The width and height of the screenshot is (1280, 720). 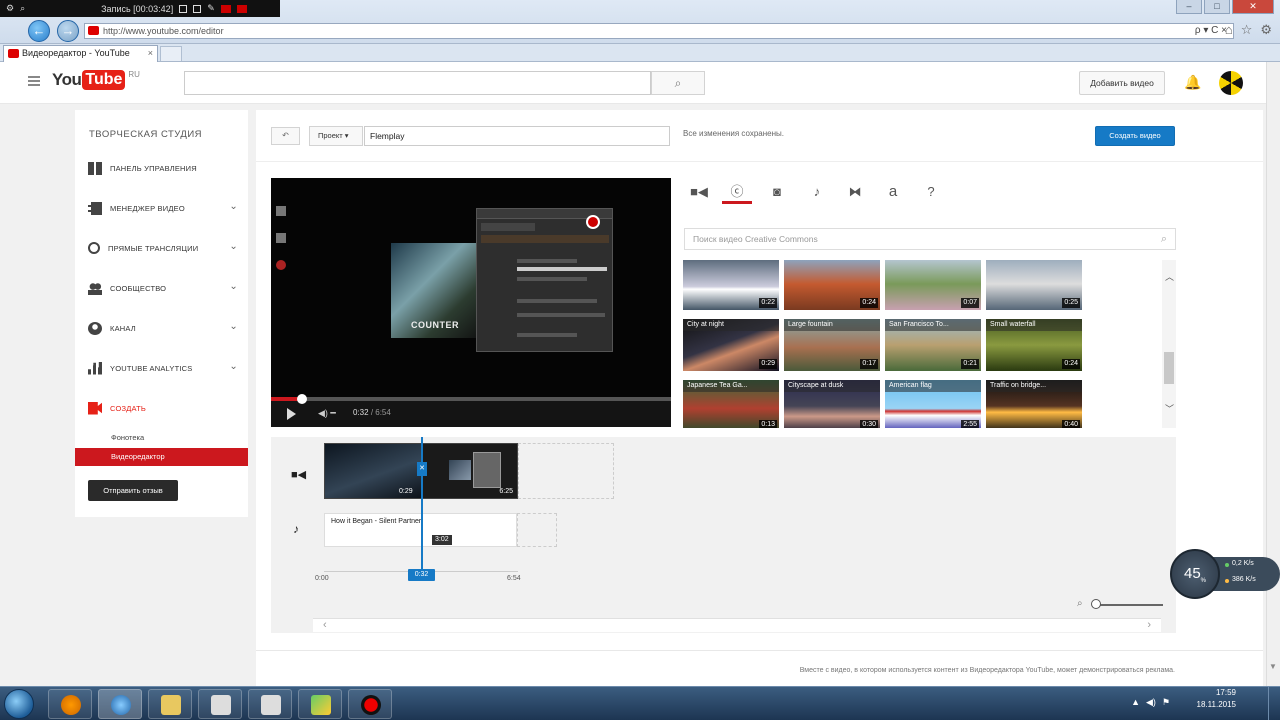 What do you see at coordinates (197, 8) in the screenshot?
I see `recorder-camera-icon` at bounding box center [197, 8].